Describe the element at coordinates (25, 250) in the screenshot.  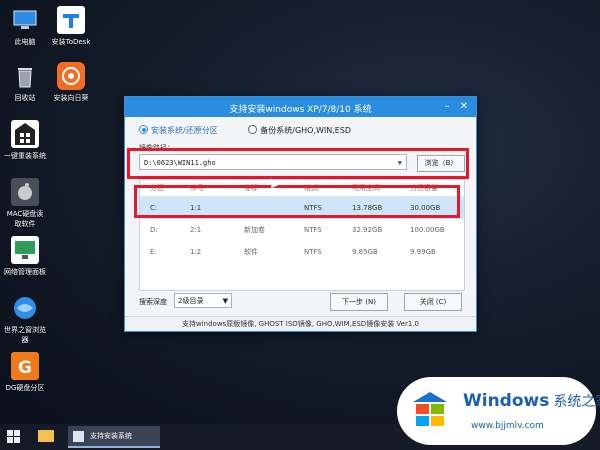
I see `network-icon` at that location.